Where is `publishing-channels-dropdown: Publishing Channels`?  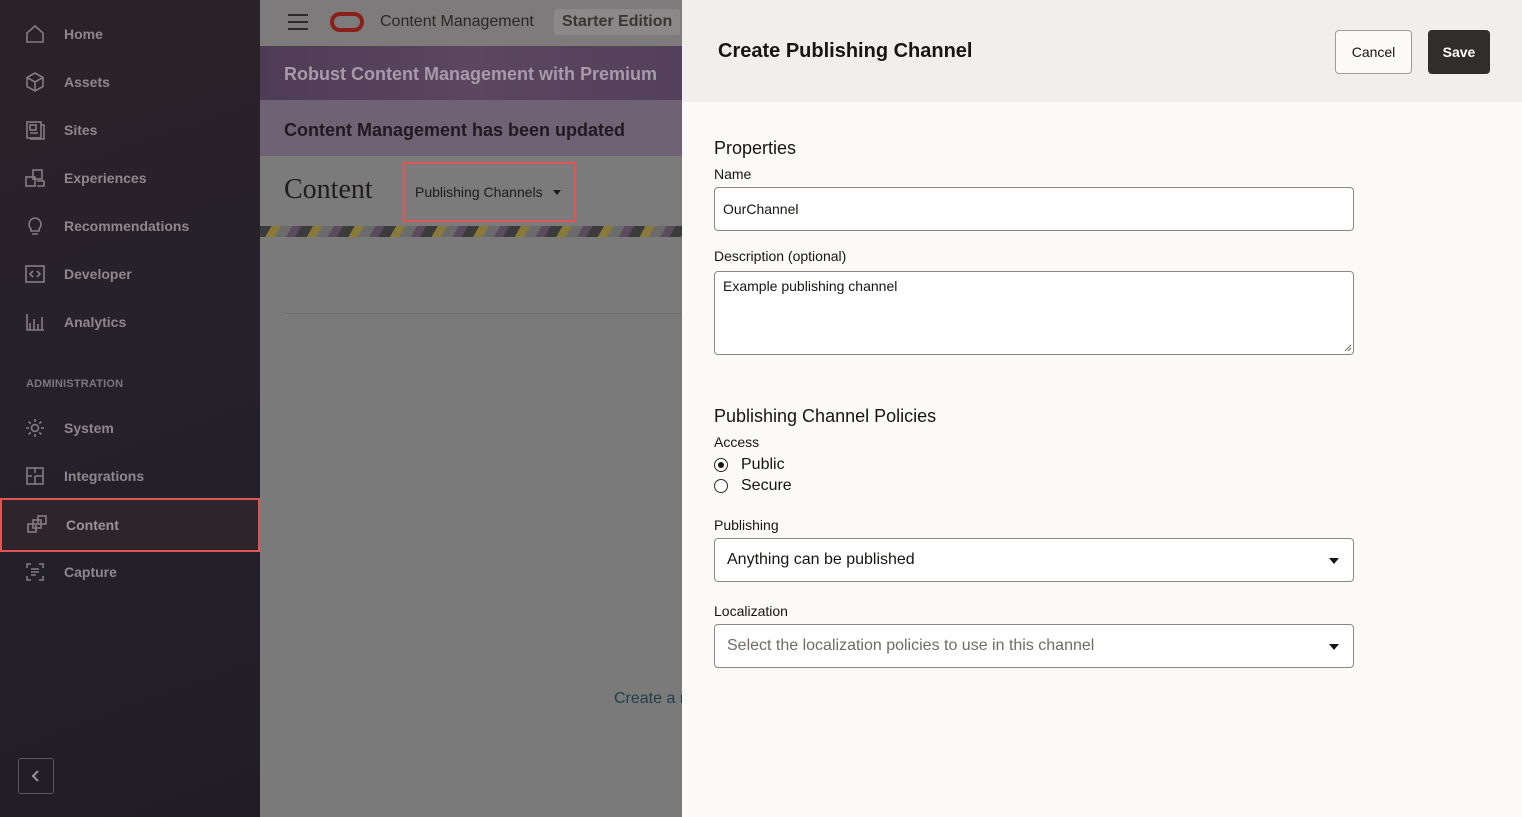
publishing-channels-dropdown: Publishing Channels is located at coordinates (489, 192).